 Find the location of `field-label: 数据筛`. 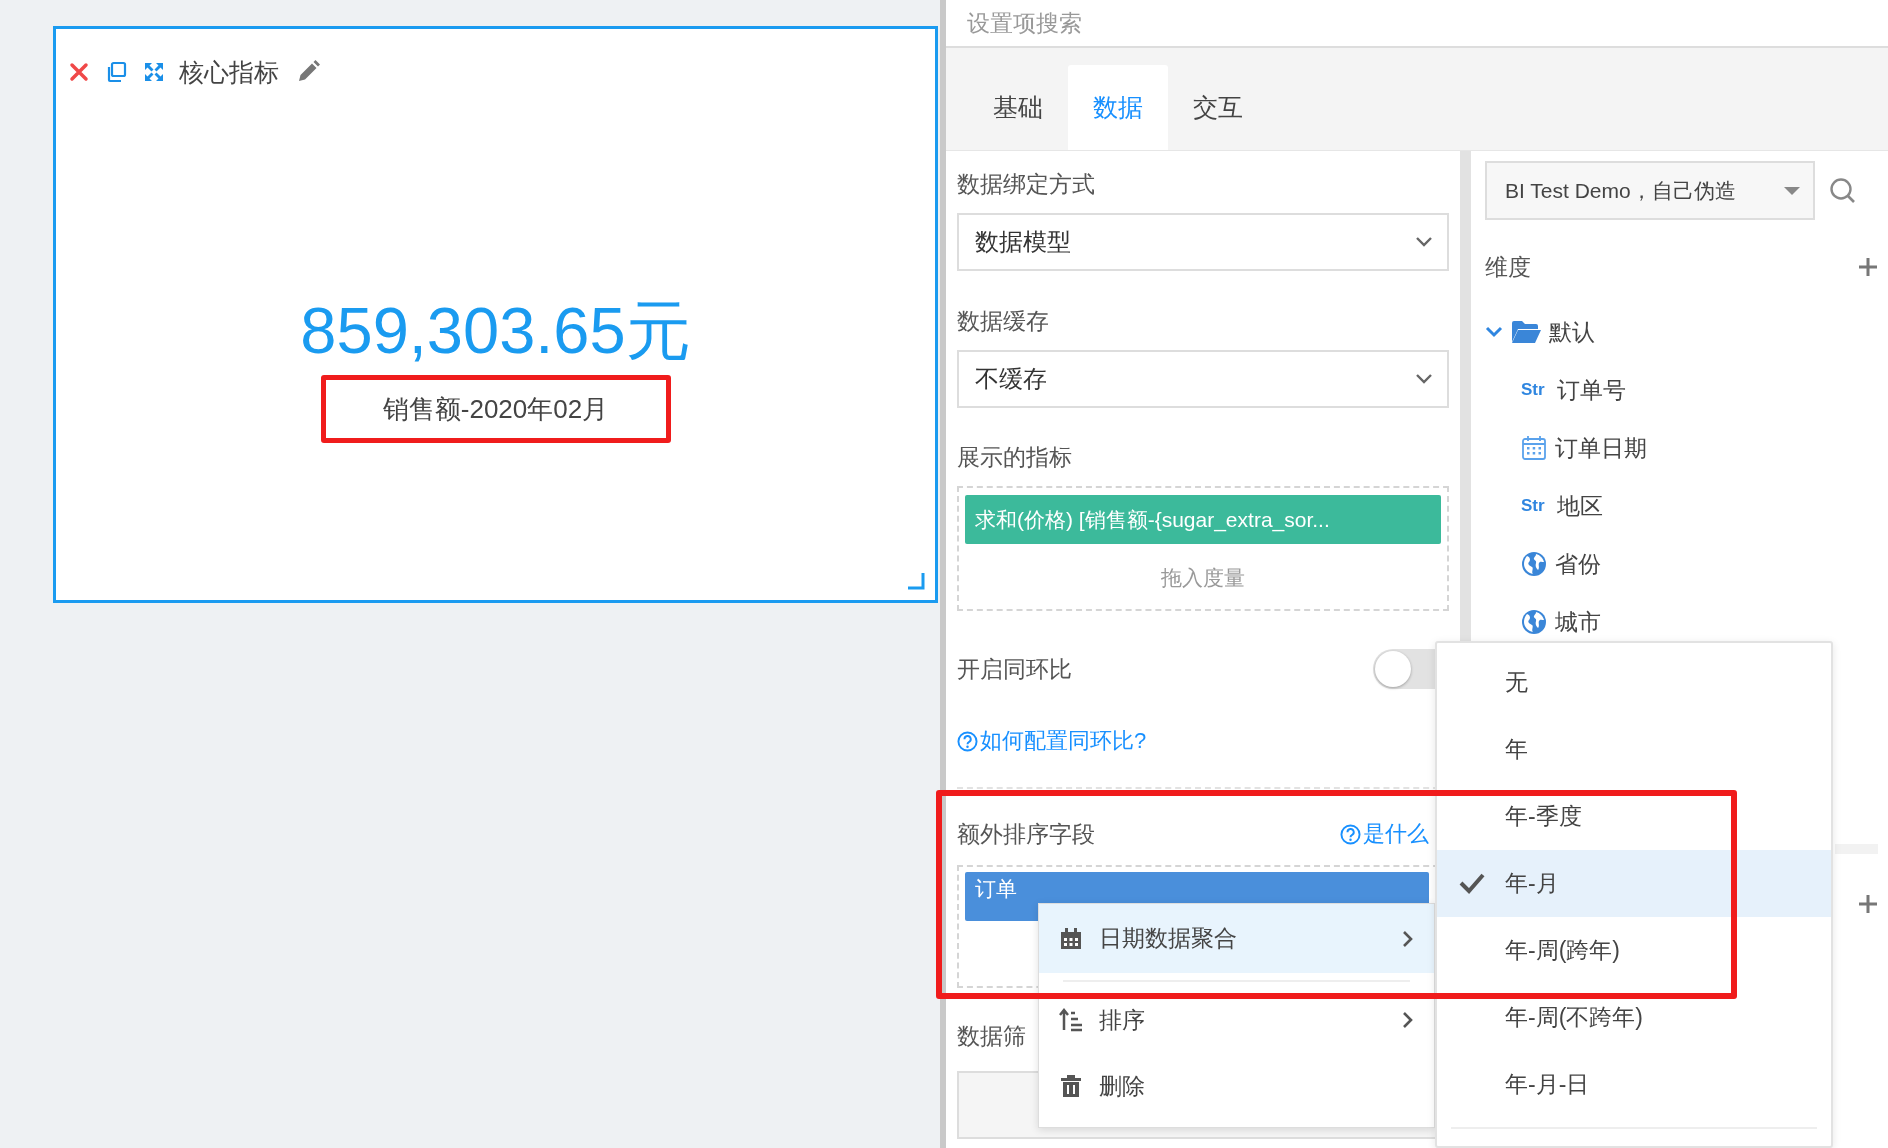

field-label: 数据筛 is located at coordinates (992, 1036).